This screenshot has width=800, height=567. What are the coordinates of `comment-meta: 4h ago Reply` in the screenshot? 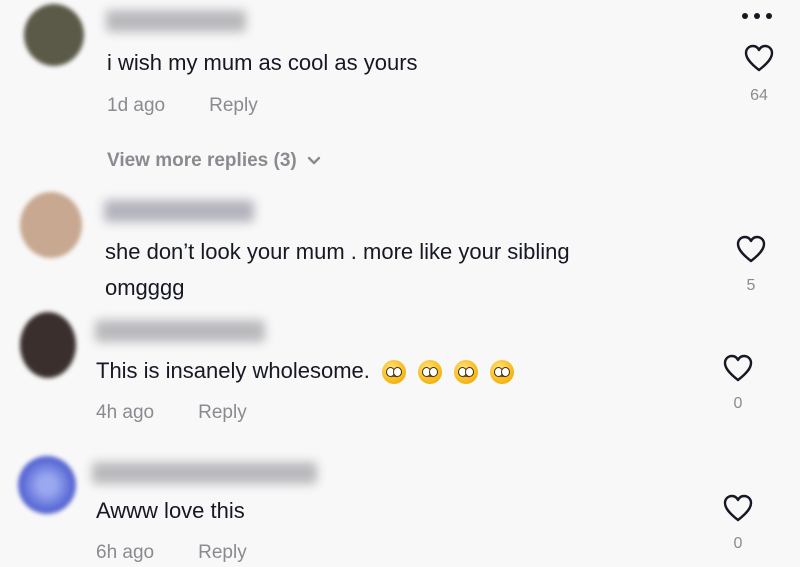 It's located at (171, 413).